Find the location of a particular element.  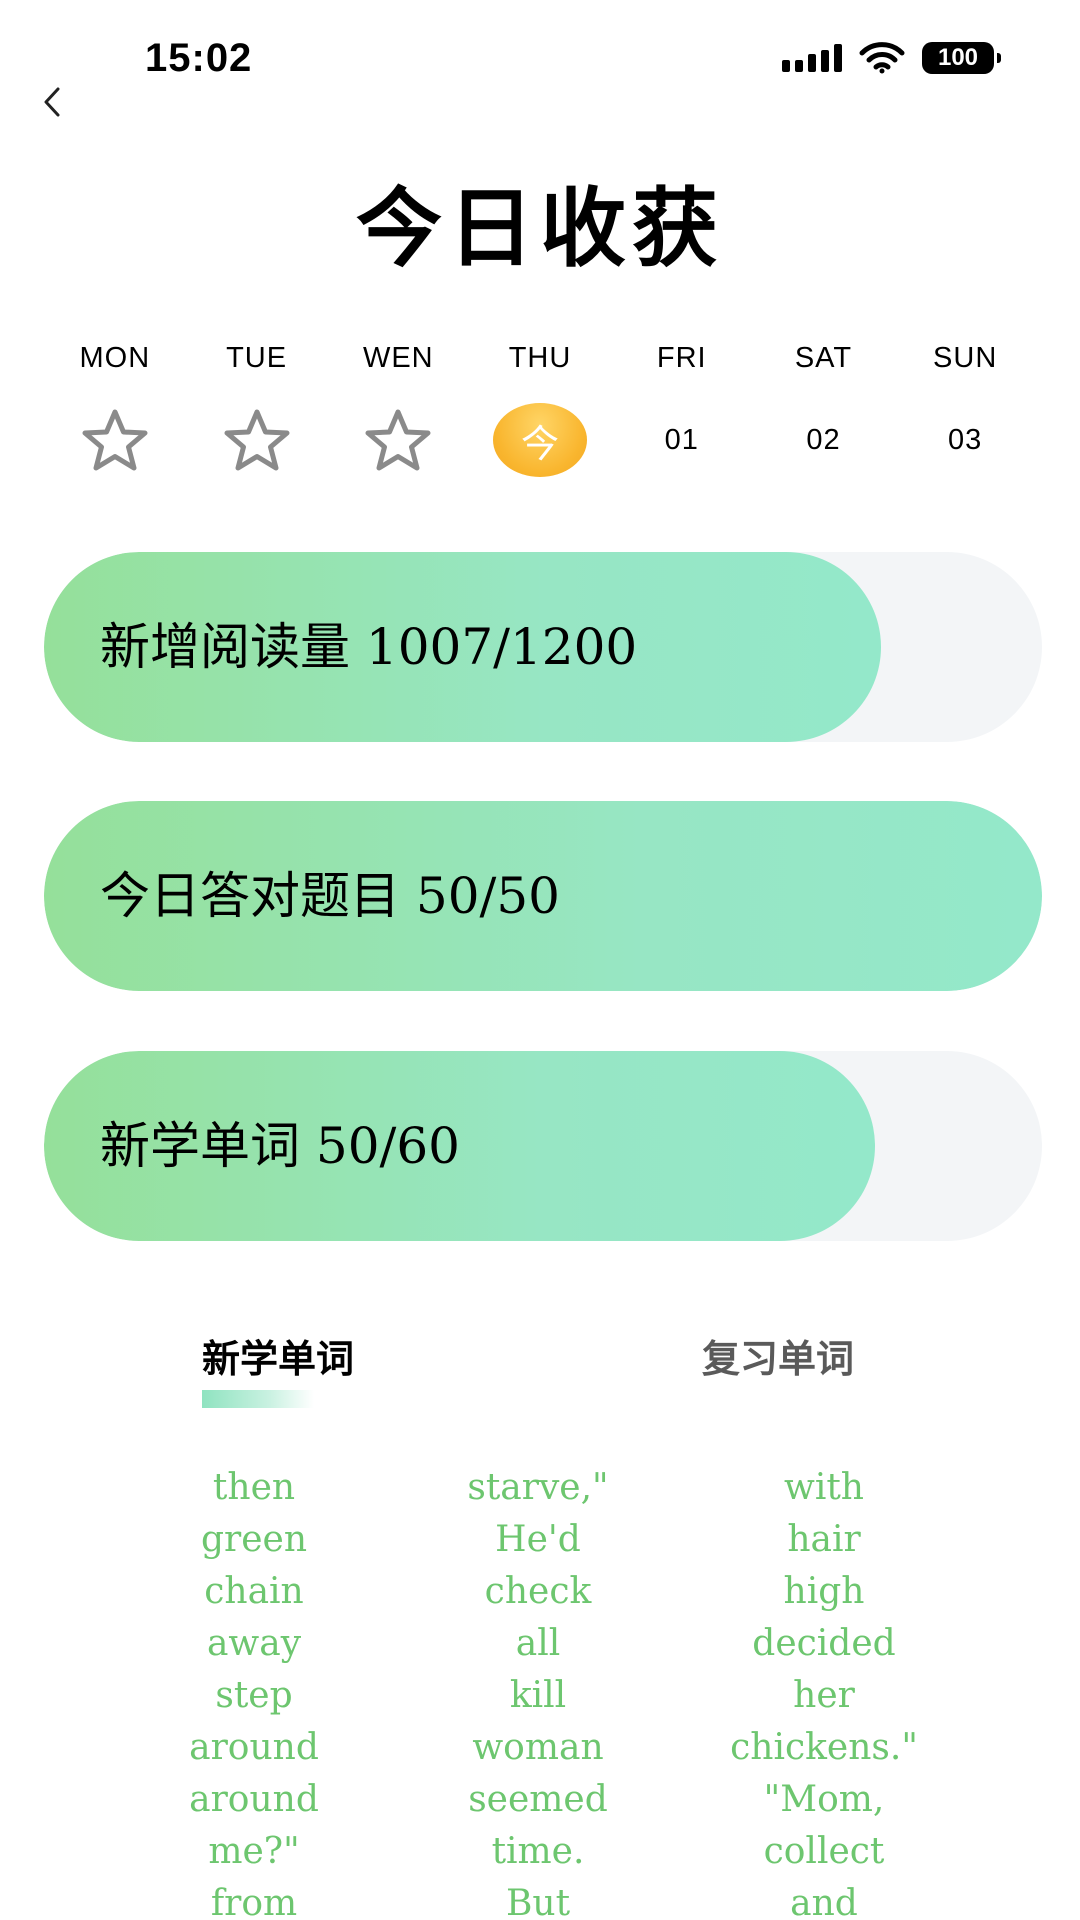

day-sat: SAT 02 is located at coordinates (824, 410).